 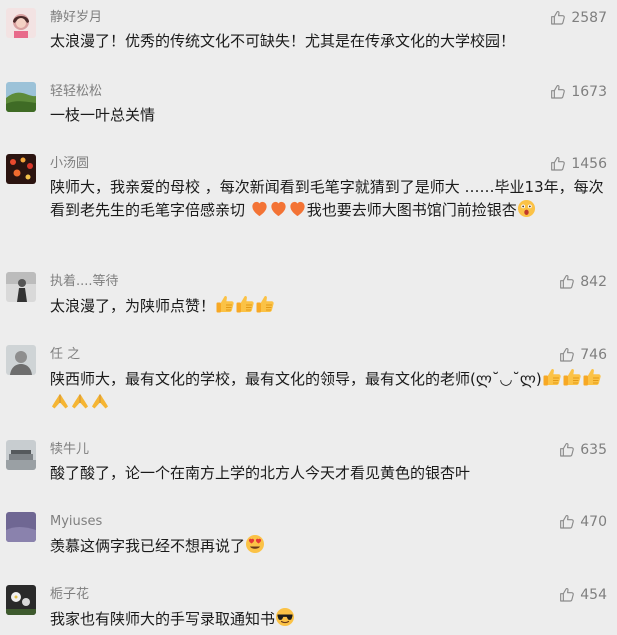 I want to click on like-button: 635, so click(x=583, y=450).